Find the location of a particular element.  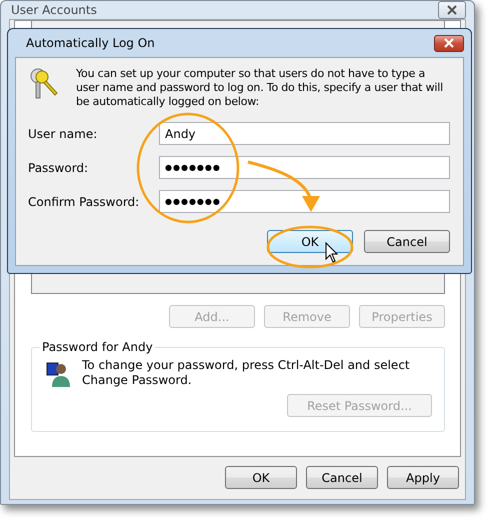

password-instructions: To change your password, press Ctrl-Alt-Del and select Change Password. is located at coordinates (246, 373).